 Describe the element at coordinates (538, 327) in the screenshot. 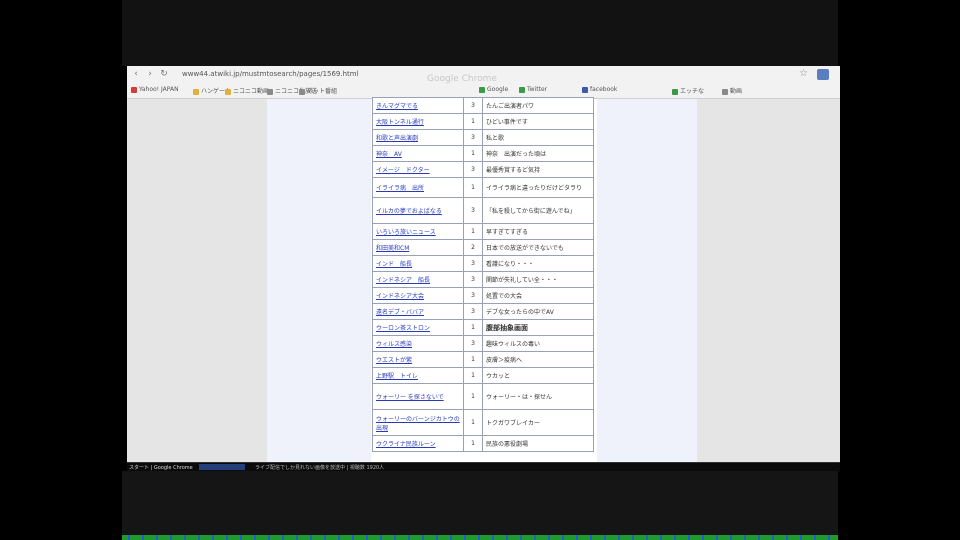

I see `row-description: 腹部抽象画面` at that location.